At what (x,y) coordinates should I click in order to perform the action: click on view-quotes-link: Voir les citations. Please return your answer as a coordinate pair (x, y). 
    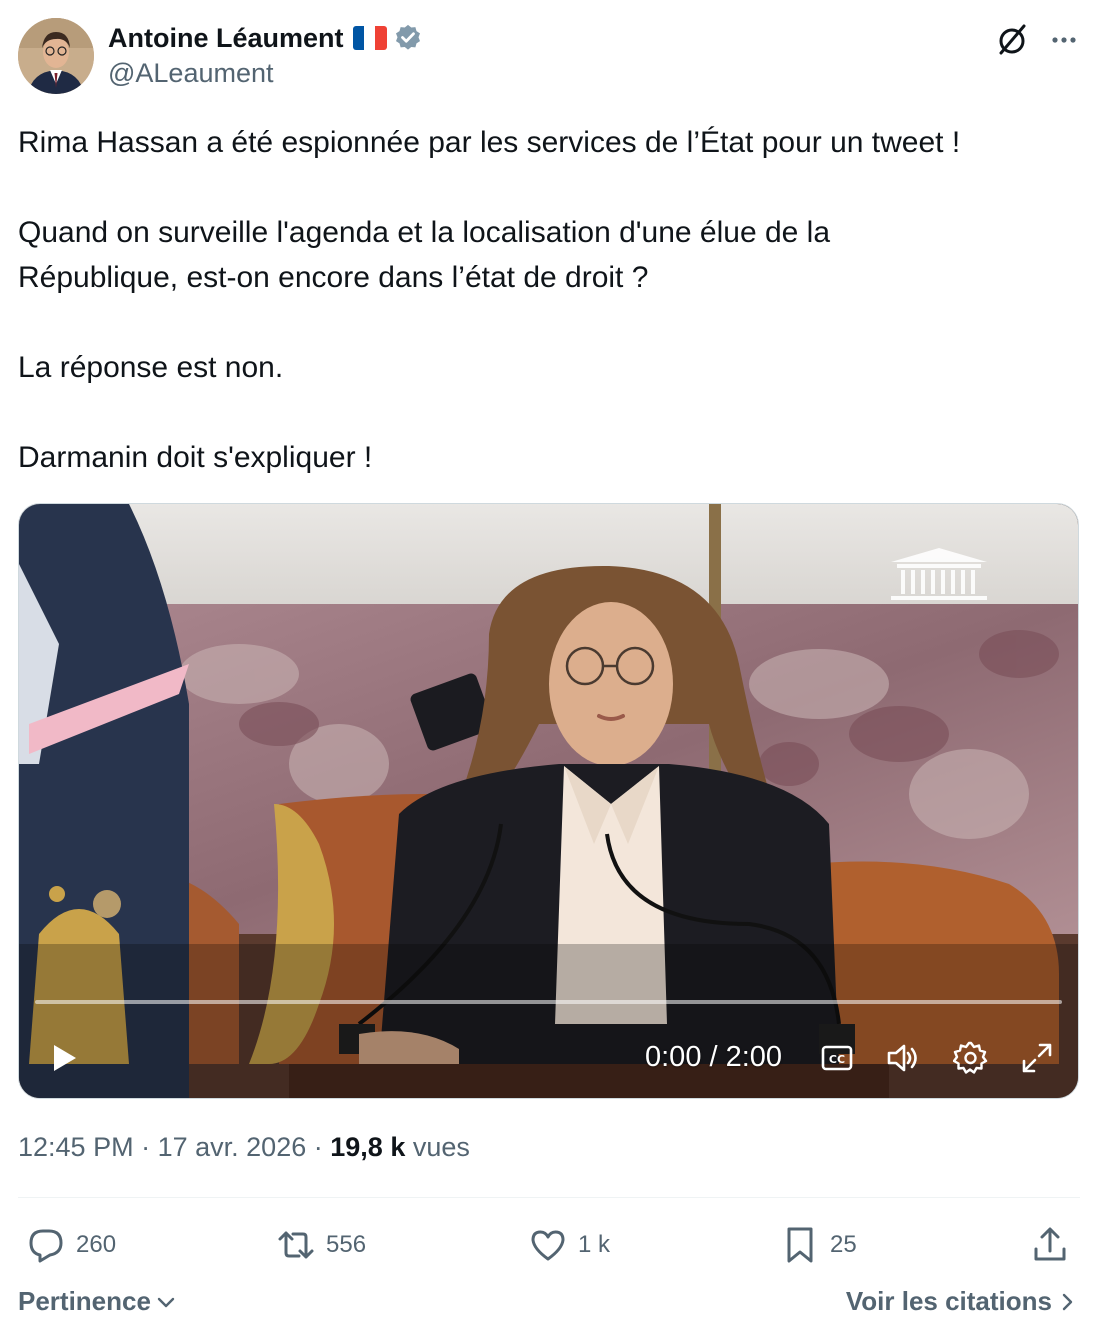
    Looking at the image, I should click on (962, 1301).